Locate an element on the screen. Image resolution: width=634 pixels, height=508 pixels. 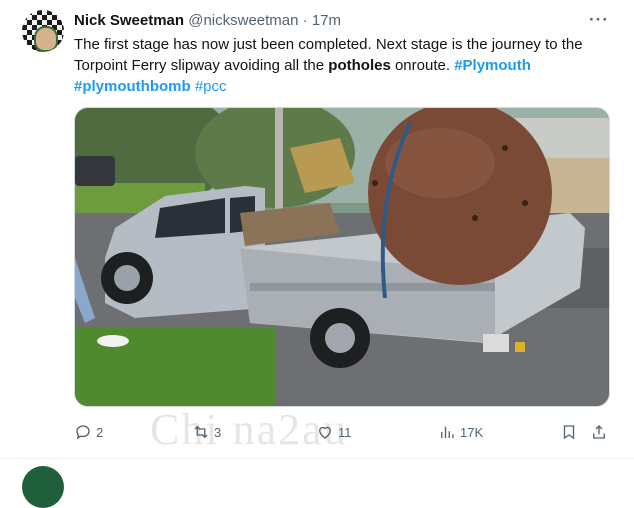
views-icon is located at coordinates (447, 432).